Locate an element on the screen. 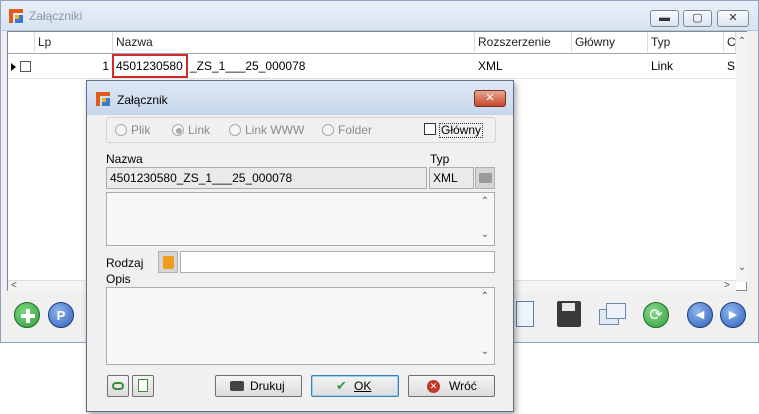 This screenshot has width=759, height=414. dictionary-icon is located at coordinates (168, 262).